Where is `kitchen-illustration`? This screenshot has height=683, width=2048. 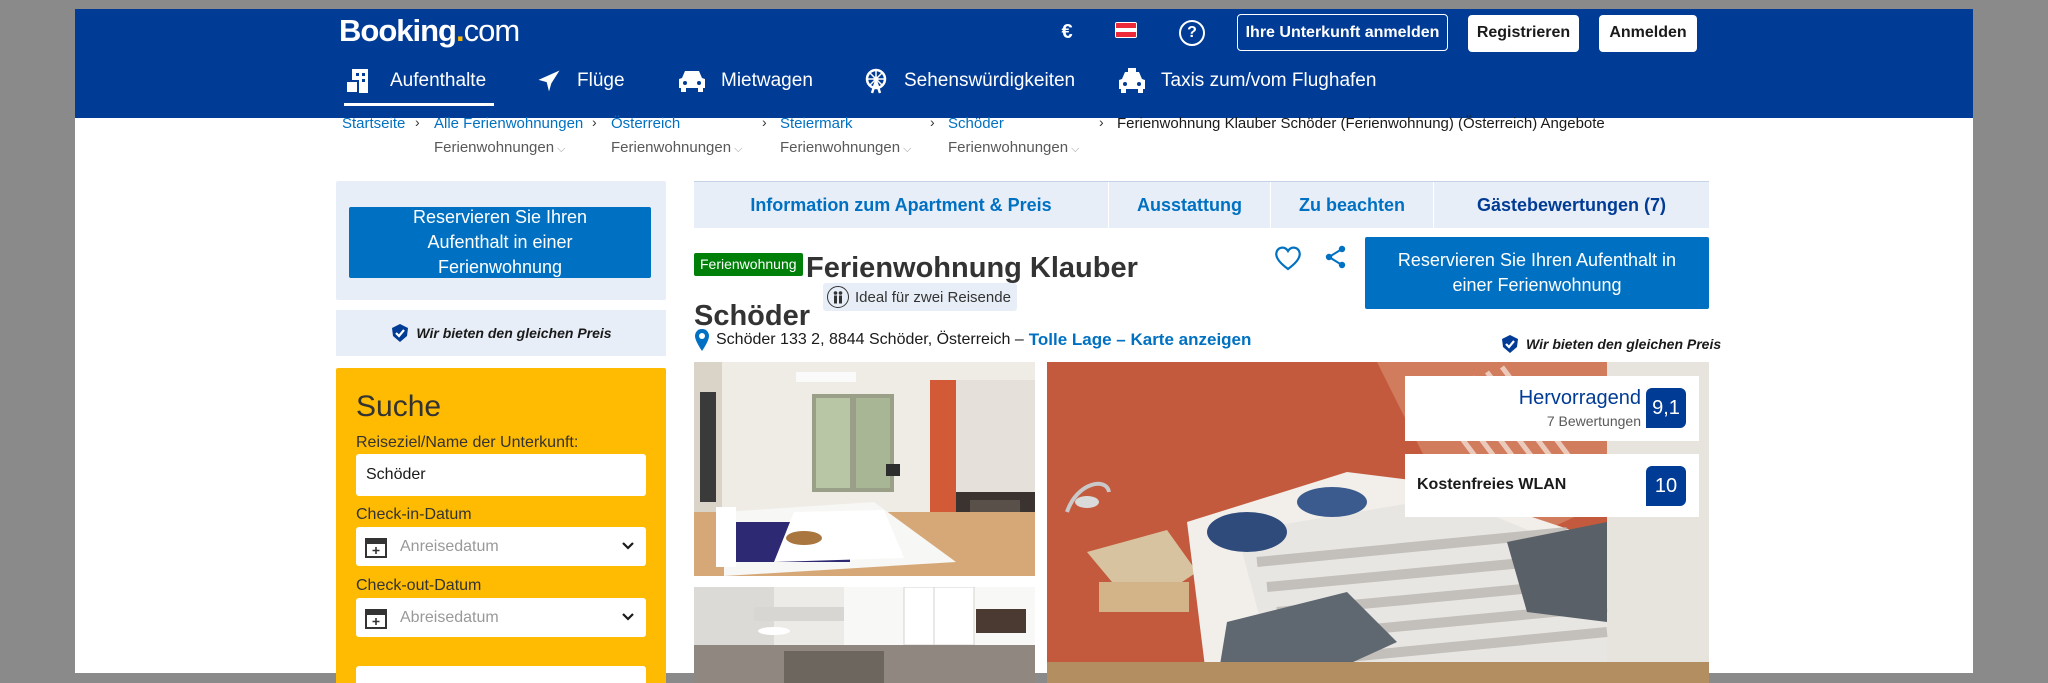 kitchen-illustration is located at coordinates (864, 635).